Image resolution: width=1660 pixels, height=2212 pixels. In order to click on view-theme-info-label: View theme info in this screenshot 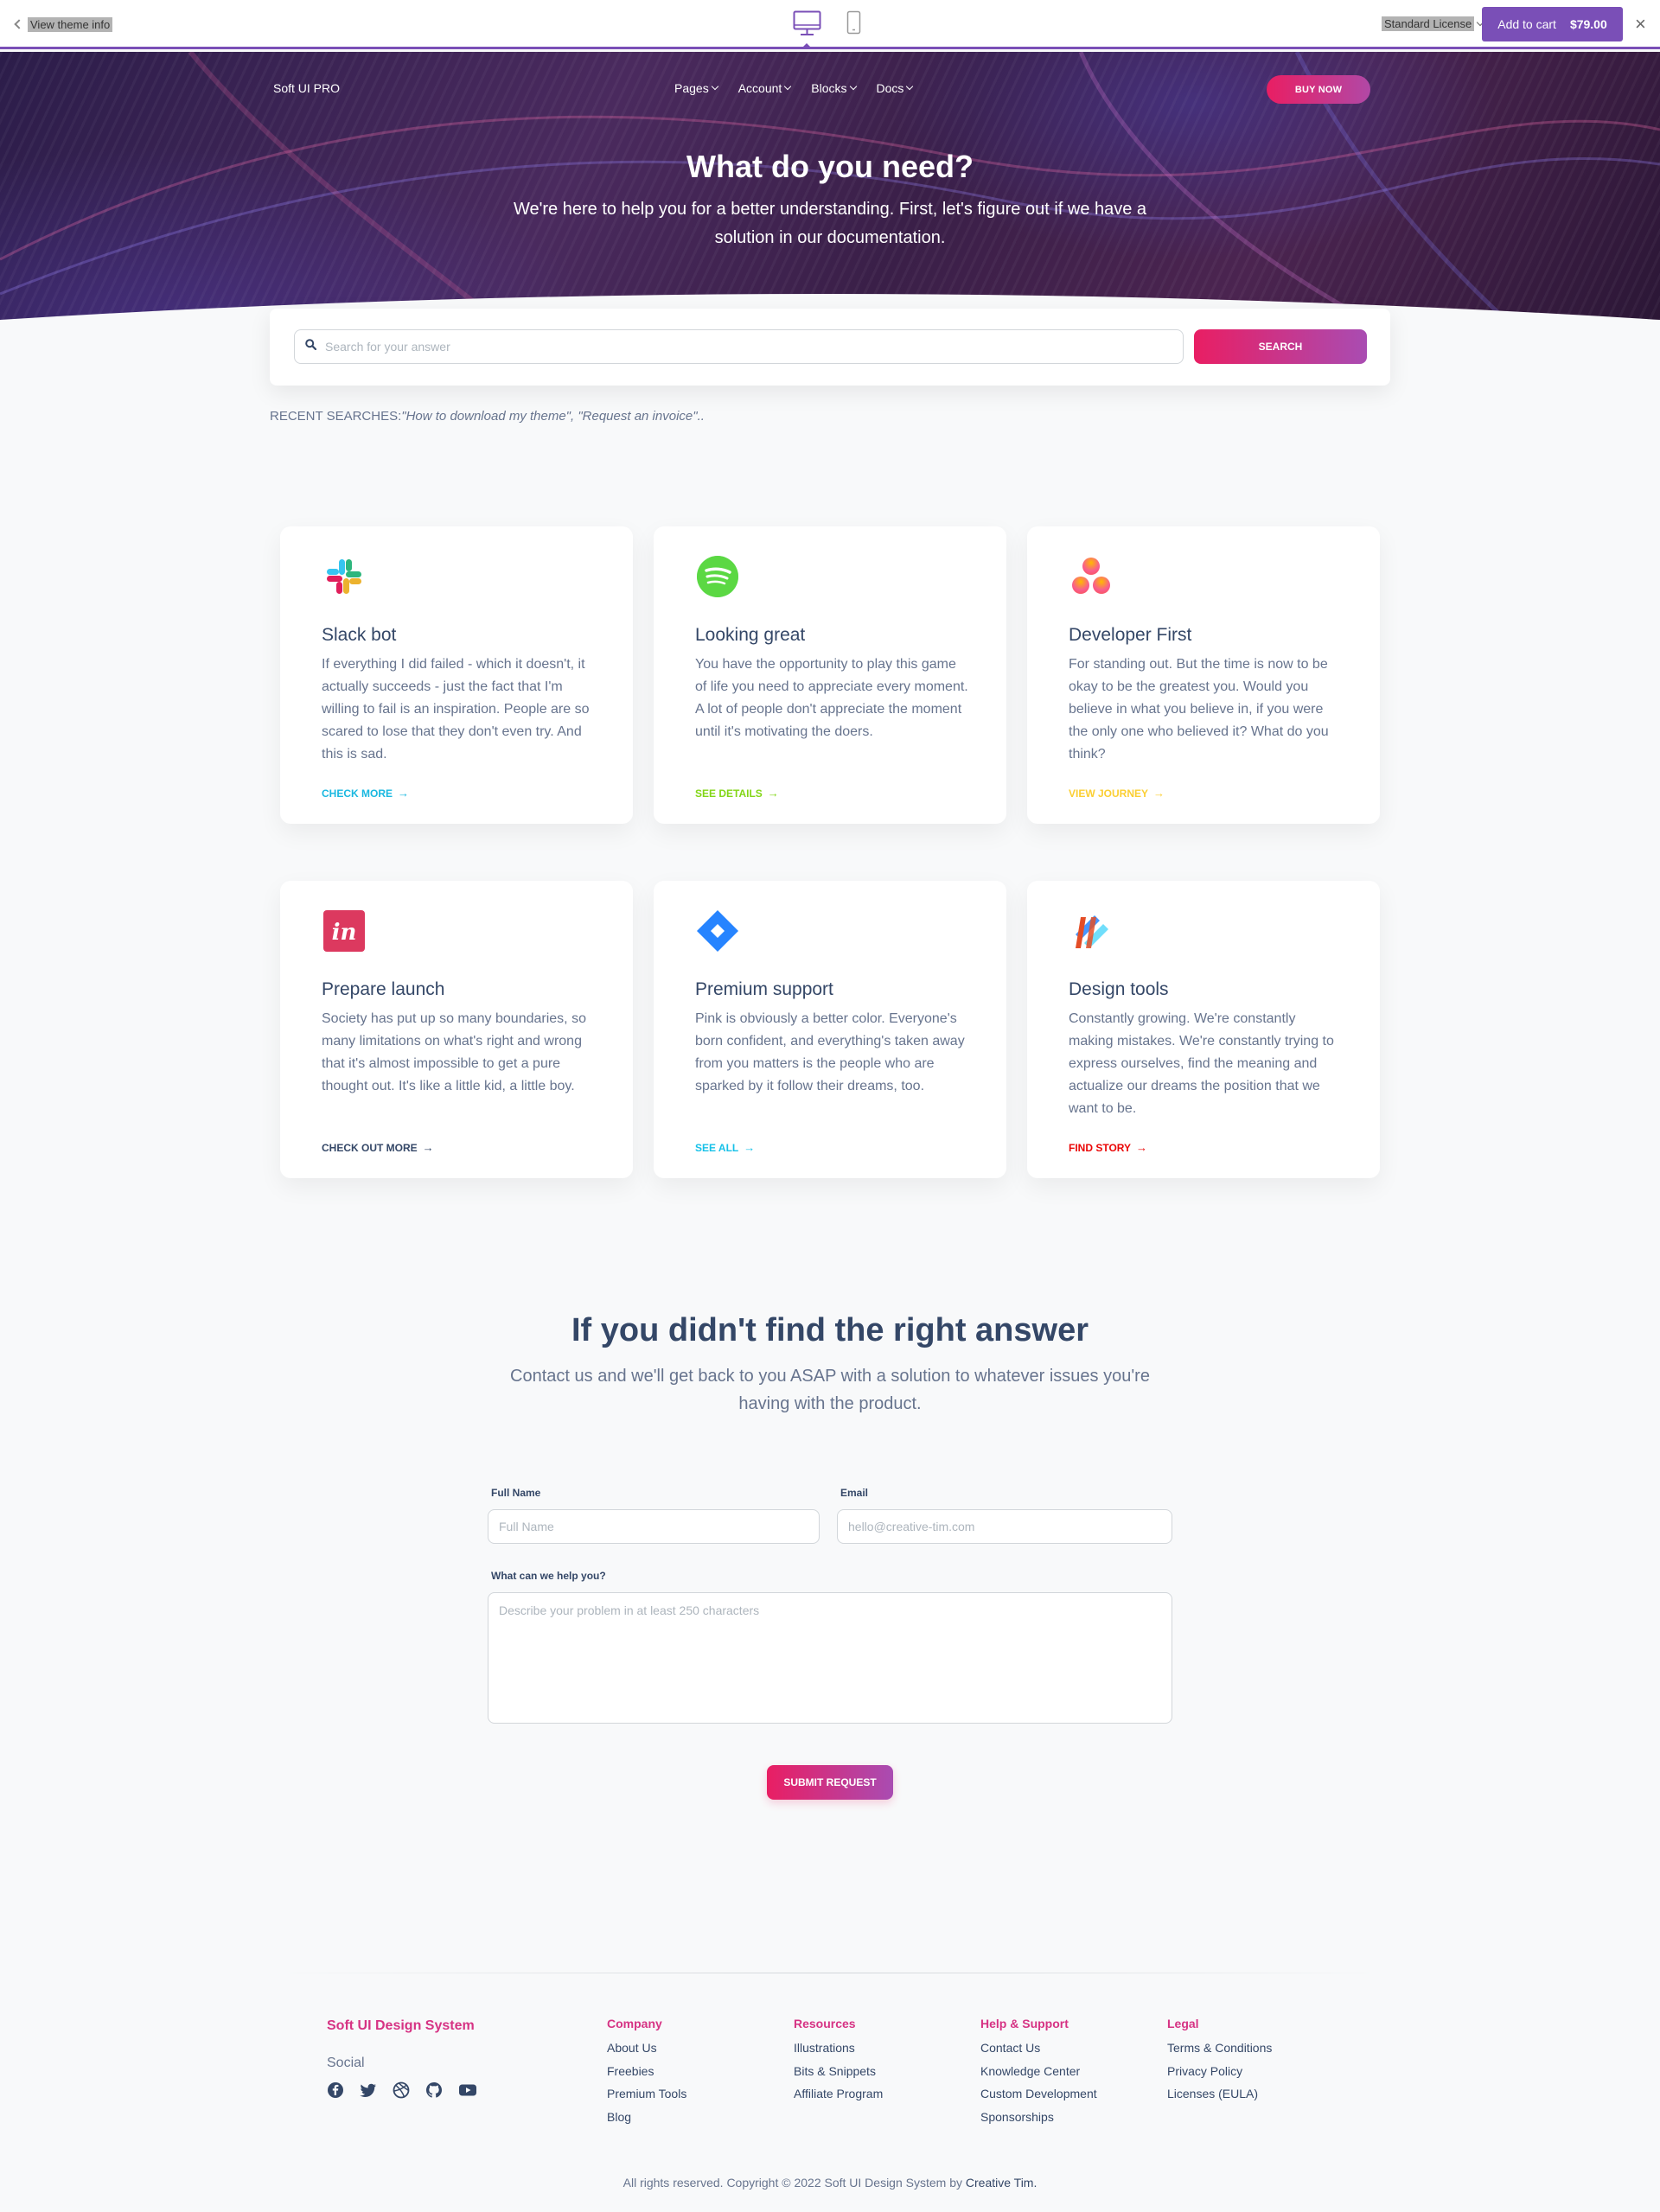, I will do `click(70, 24)`.